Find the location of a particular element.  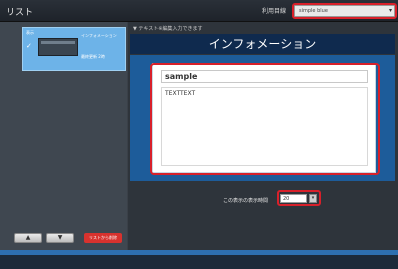

item-thumbnail is located at coordinates (58, 47).